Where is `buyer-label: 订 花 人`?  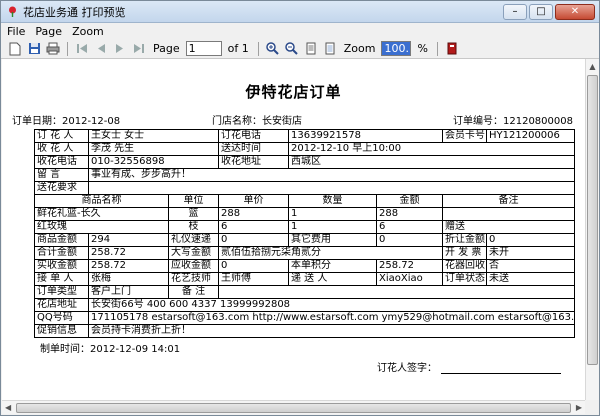
buyer-label: 订 花 人 is located at coordinates (61, 136).